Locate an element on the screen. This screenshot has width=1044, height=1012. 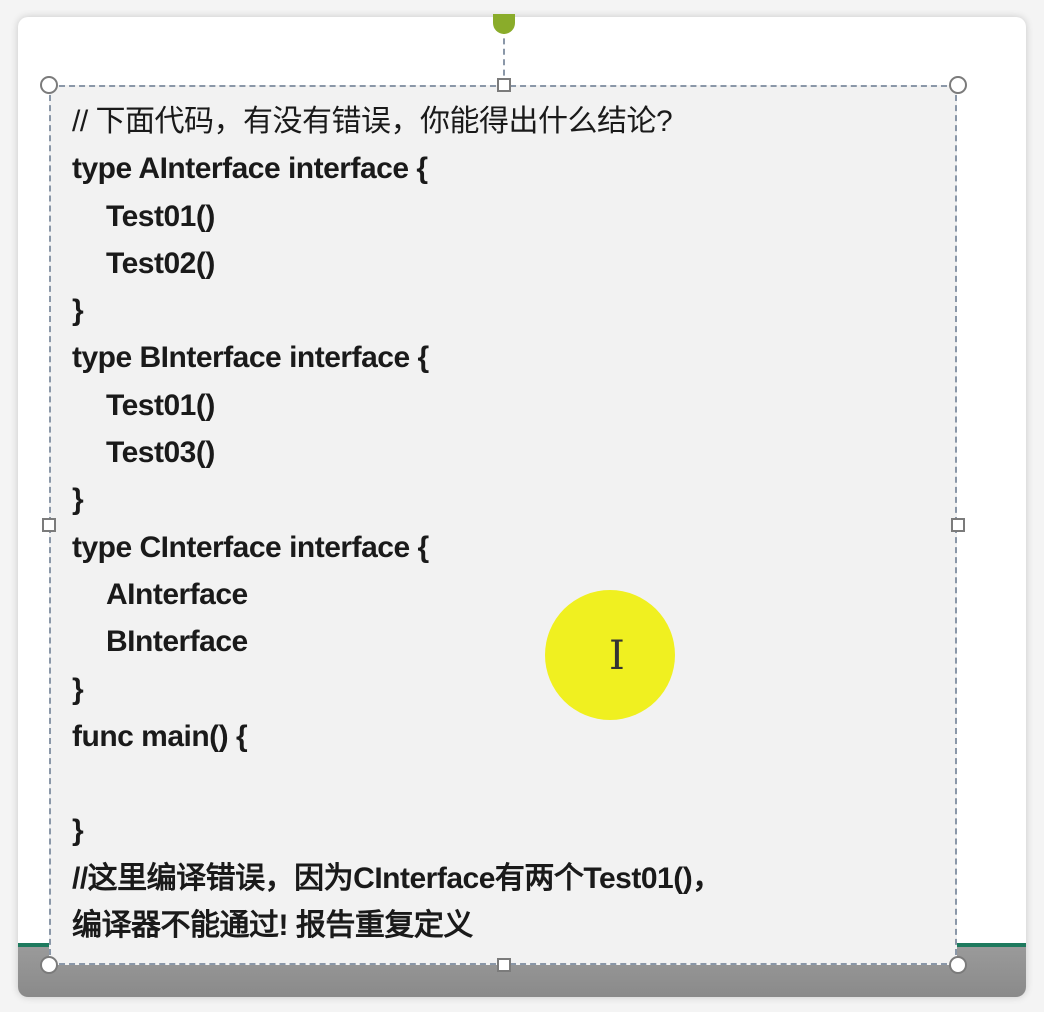
text-cursor-icon: I is located at coordinates (617, 656).